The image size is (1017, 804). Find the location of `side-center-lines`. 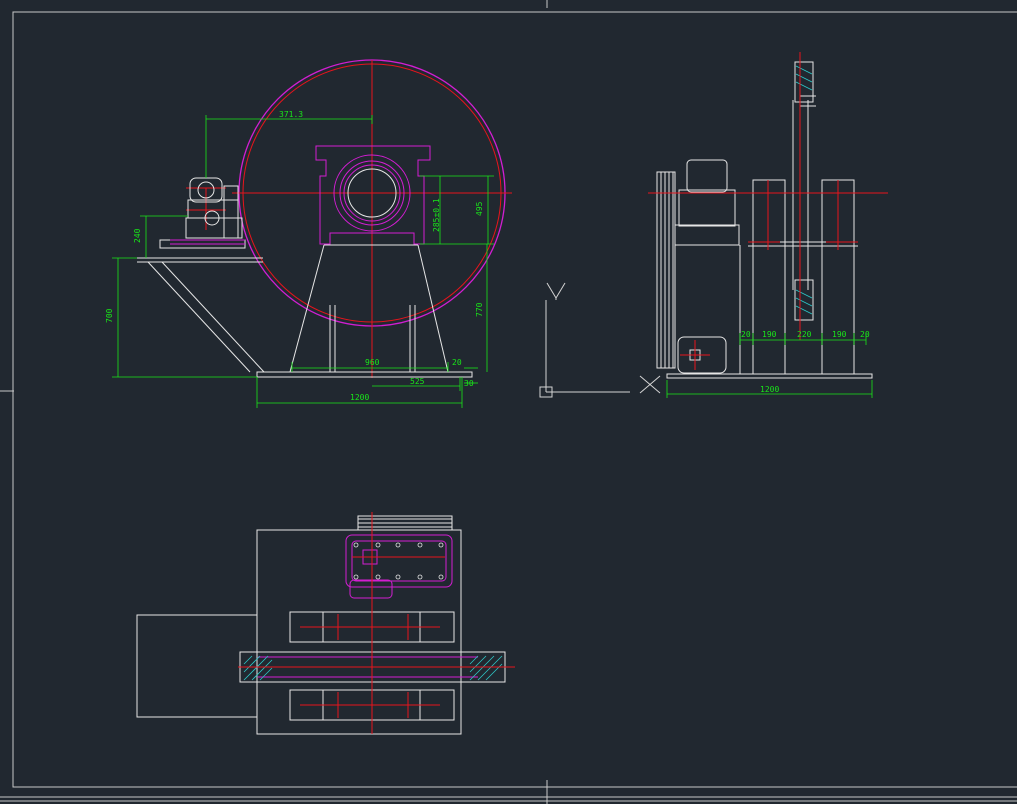

side-center-lines is located at coordinates (768, 211).